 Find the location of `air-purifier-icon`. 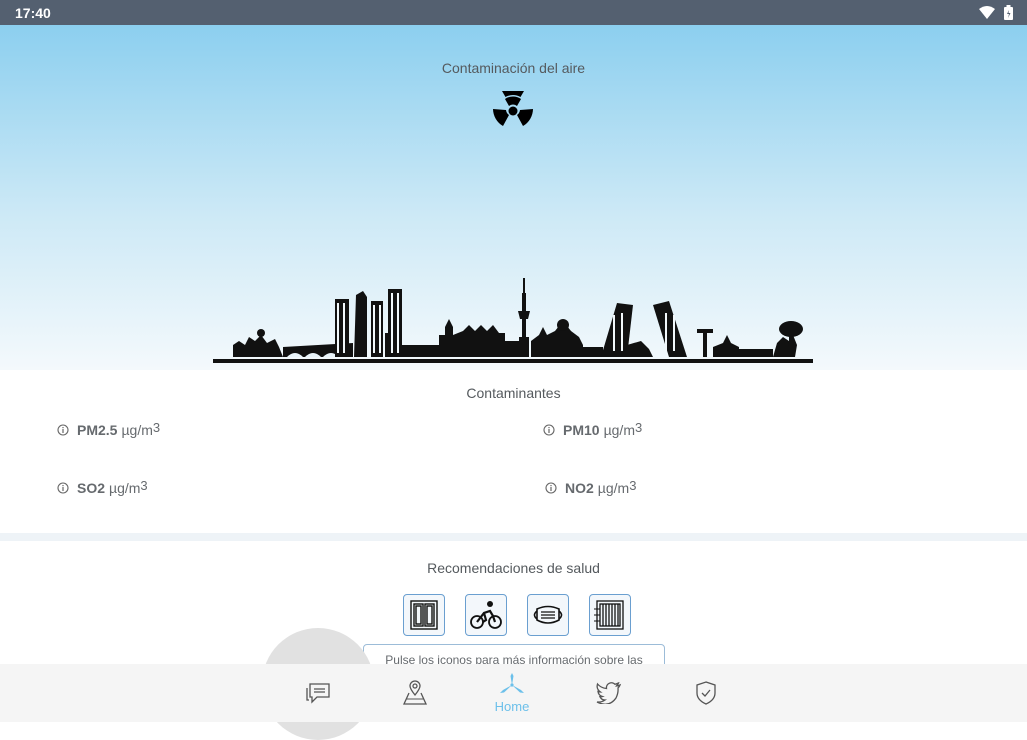

air-purifier-icon is located at coordinates (610, 615).